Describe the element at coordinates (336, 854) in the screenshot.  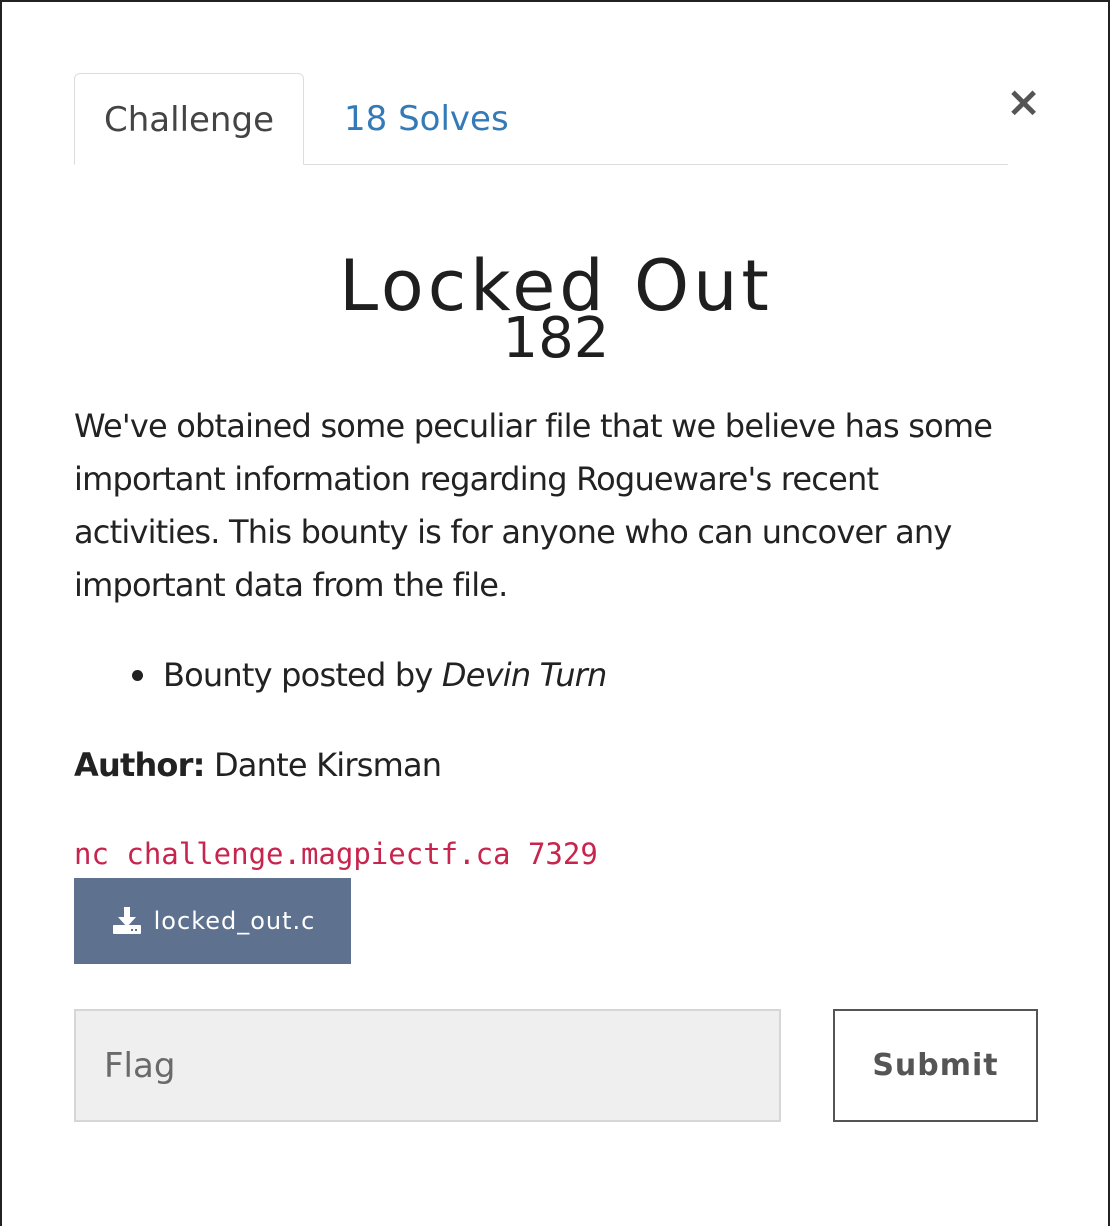
I see `connection-command: nc challenge.magpiectf.ca 7329` at that location.